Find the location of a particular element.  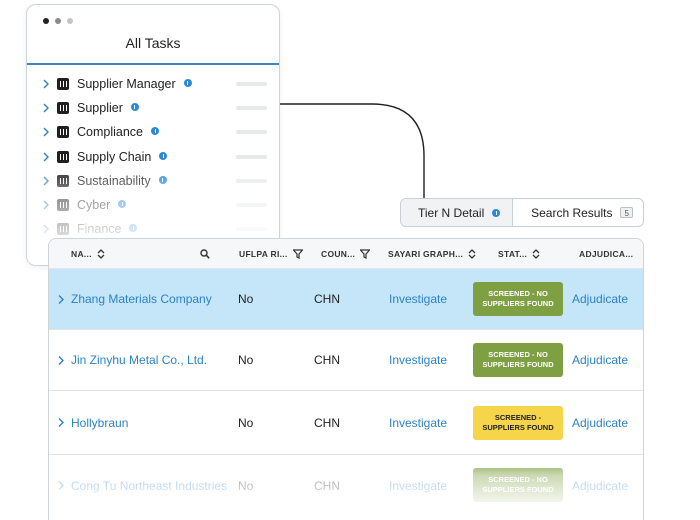

supplier-name-link: Cong Tu Northeast Industries is located at coordinates (149, 485).